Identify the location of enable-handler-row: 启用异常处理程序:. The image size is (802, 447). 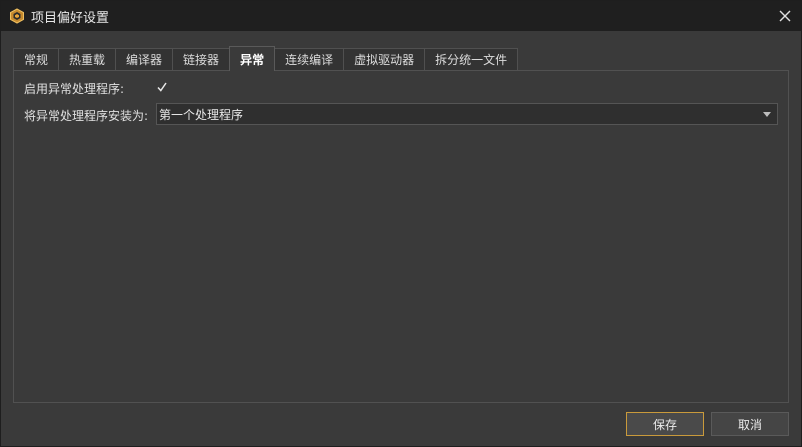
(74, 88).